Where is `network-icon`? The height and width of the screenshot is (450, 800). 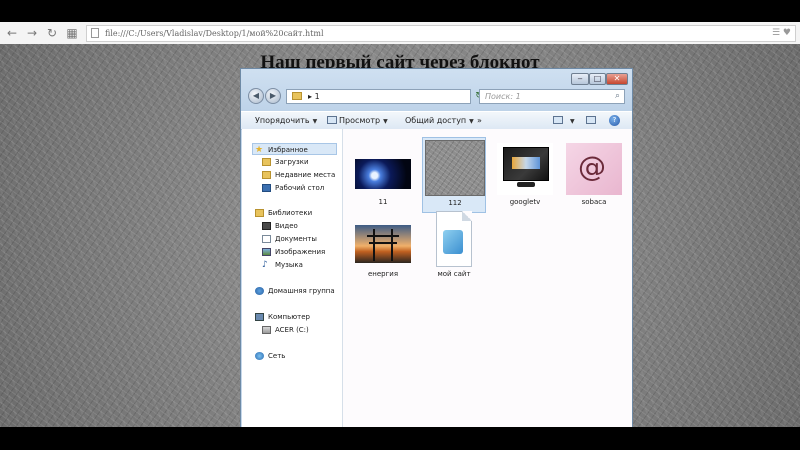 network-icon is located at coordinates (259, 356).